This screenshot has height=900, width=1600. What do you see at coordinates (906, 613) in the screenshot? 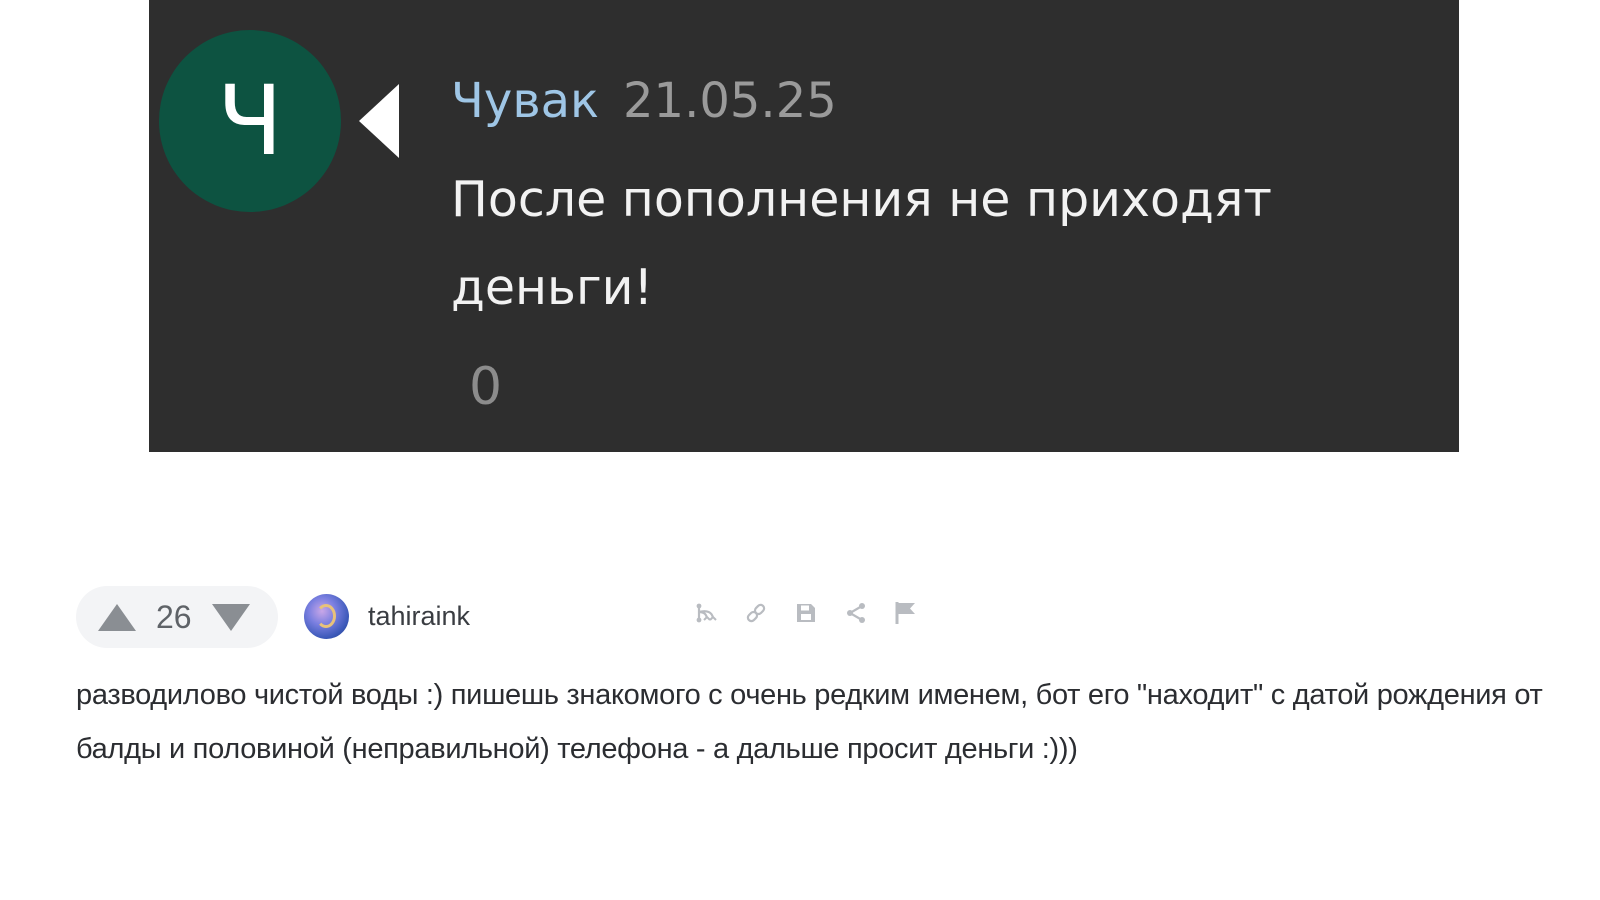
I see `report-flag-icon` at bounding box center [906, 613].